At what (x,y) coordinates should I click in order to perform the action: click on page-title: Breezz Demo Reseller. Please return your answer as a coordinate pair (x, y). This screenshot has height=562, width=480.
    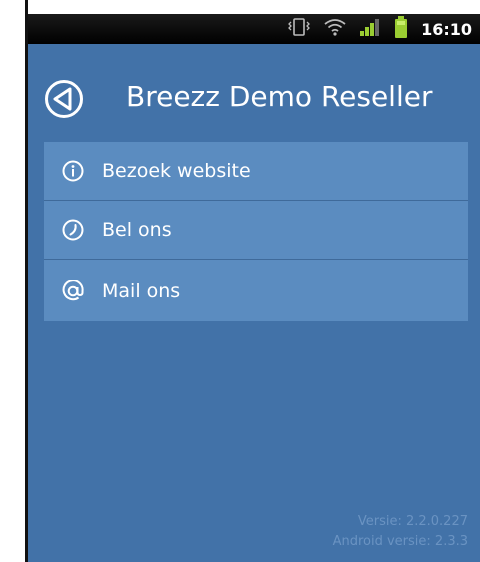
    Looking at the image, I should click on (279, 96).